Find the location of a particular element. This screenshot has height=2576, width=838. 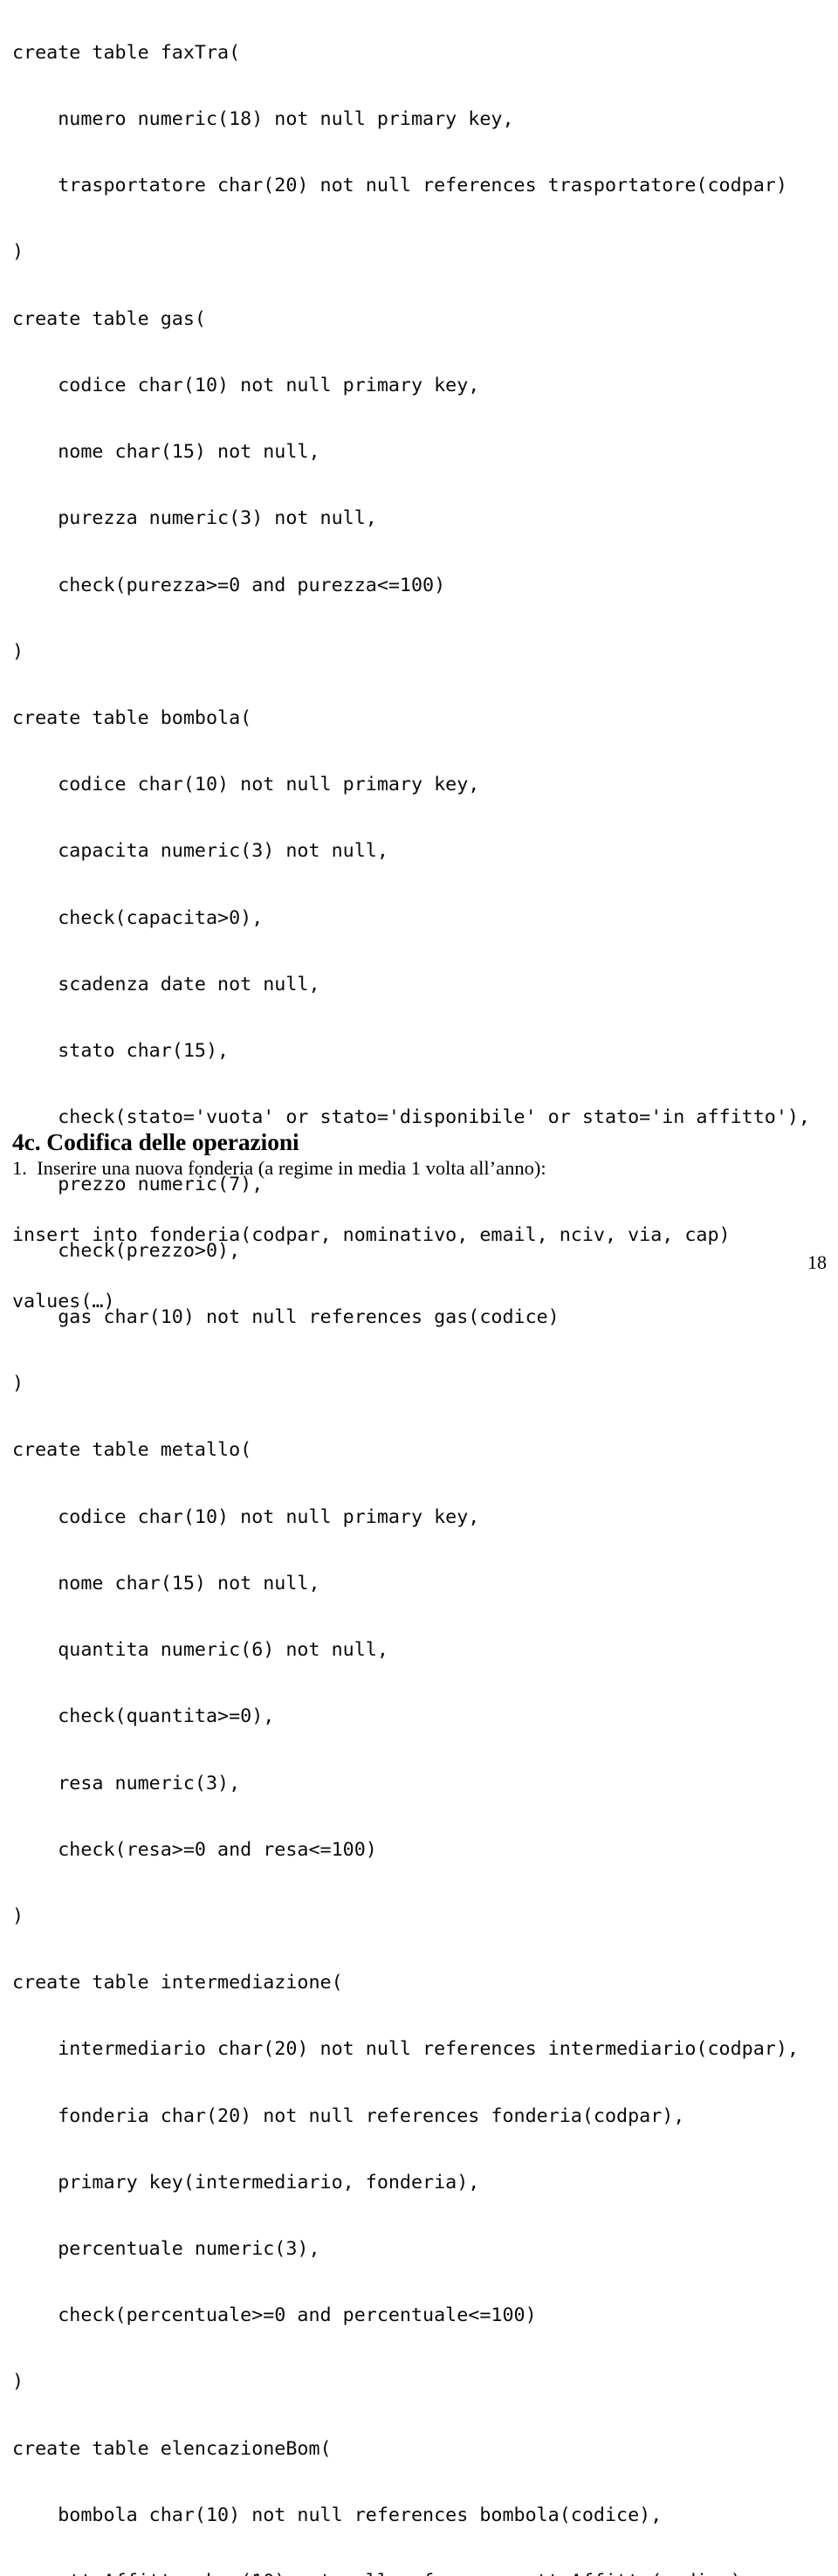

code-line: values(…) is located at coordinates (63, 1302).